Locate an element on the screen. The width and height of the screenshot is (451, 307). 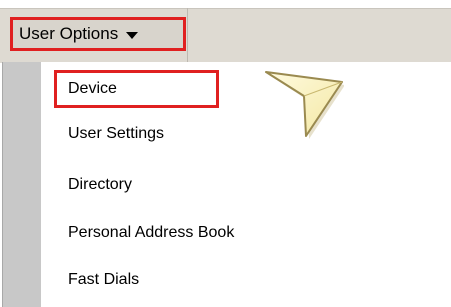
menu-item-directory: Directory is located at coordinates (204, 185).